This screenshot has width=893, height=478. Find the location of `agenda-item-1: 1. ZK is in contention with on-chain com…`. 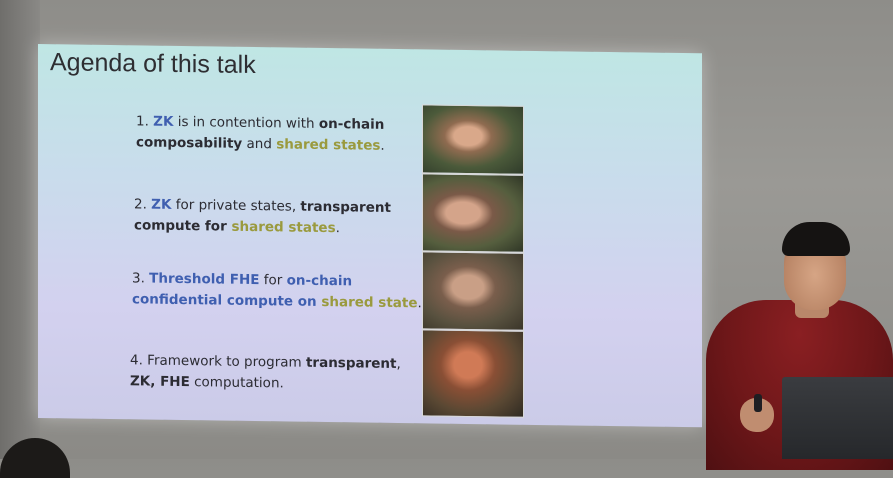

agenda-item-1: 1. ZK is in contention with on-chain com… is located at coordinates (260, 133).